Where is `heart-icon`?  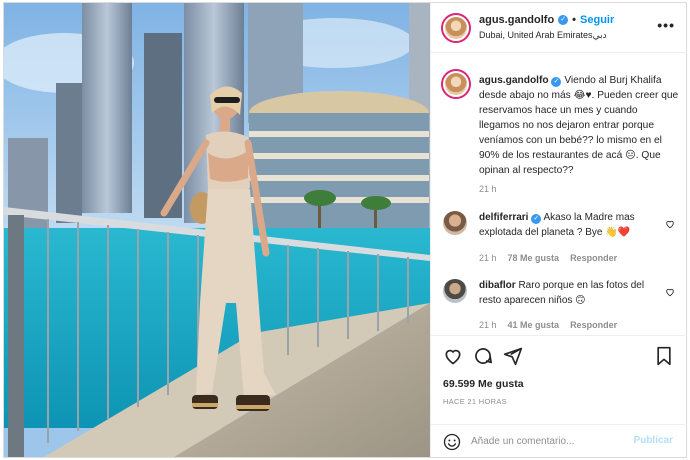
heart-icon is located at coordinates (453, 356).